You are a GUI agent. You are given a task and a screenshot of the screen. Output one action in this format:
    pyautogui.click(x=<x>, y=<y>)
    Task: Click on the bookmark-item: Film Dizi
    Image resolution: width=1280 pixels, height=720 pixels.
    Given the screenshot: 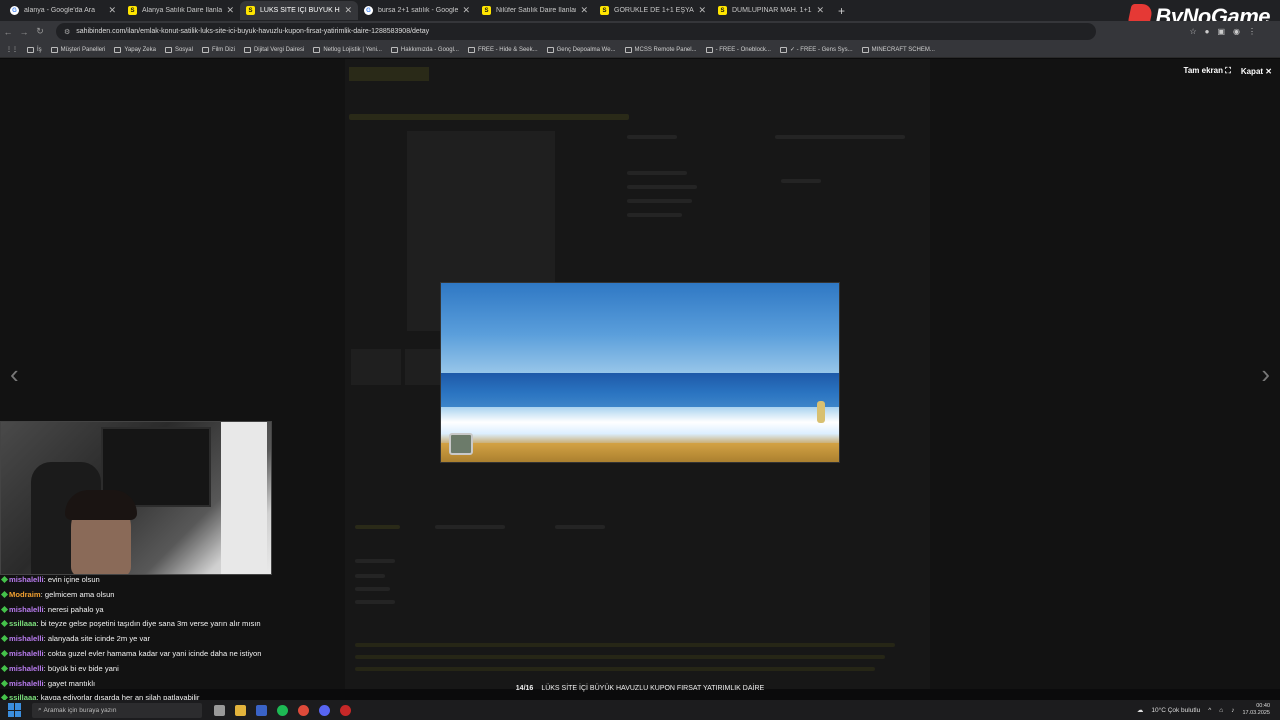 What is the action you would take?
    pyautogui.click(x=218, y=49)
    